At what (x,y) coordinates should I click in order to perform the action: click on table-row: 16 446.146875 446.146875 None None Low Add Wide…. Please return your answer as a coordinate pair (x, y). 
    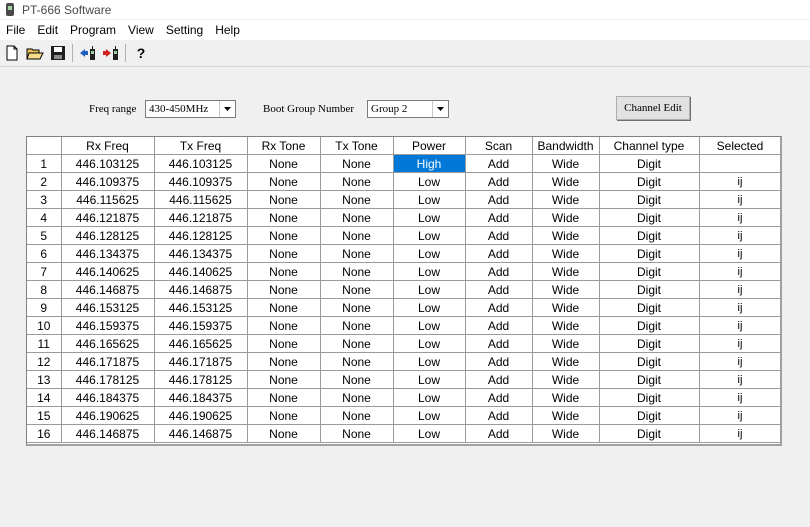
    Looking at the image, I should click on (403, 433).